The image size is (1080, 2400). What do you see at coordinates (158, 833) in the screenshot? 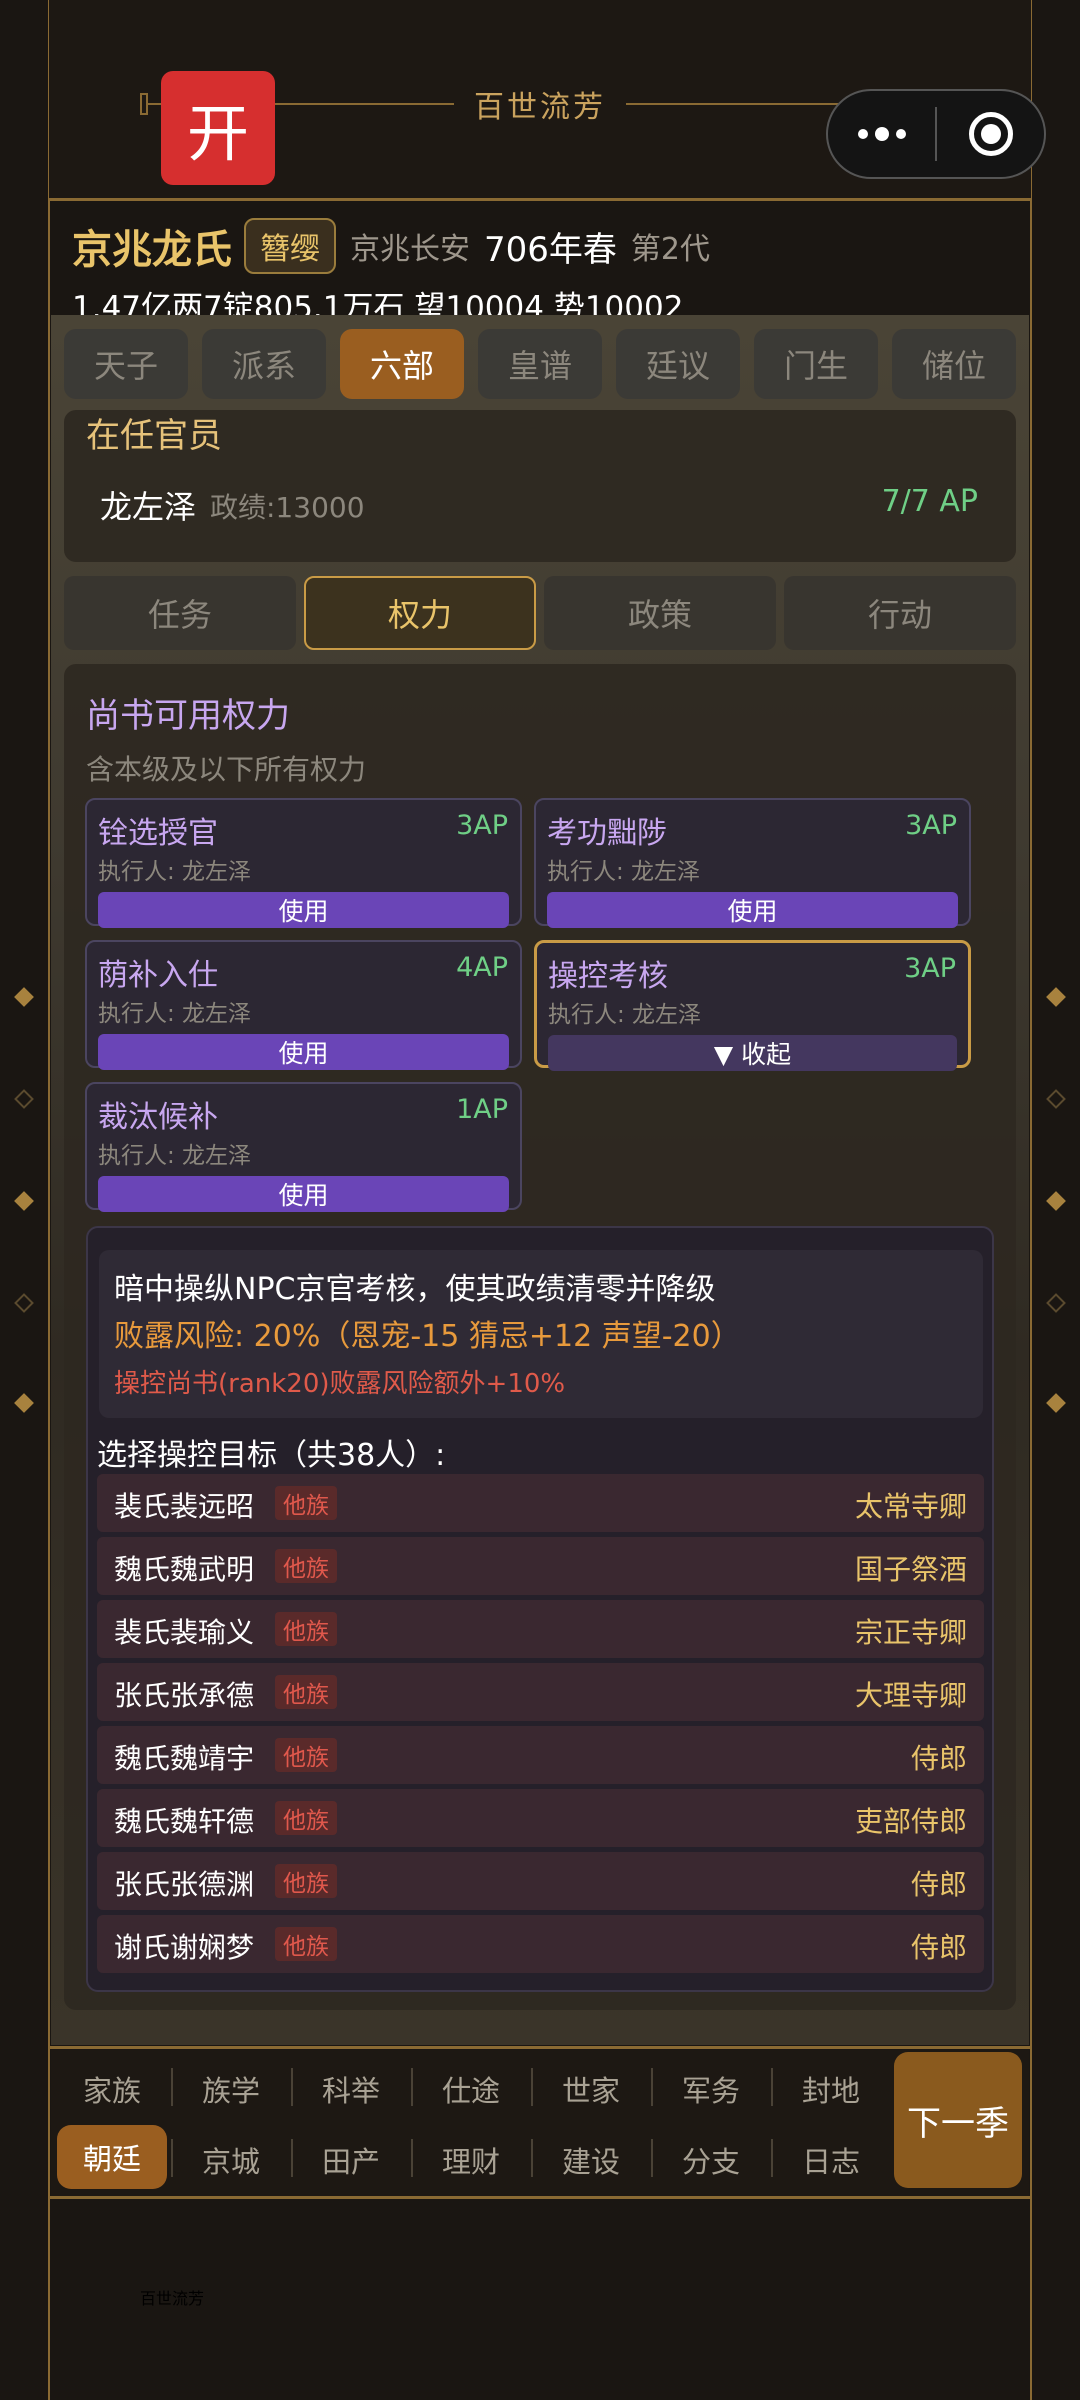
I see `power-name: 铨选授官` at bounding box center [158, 833].